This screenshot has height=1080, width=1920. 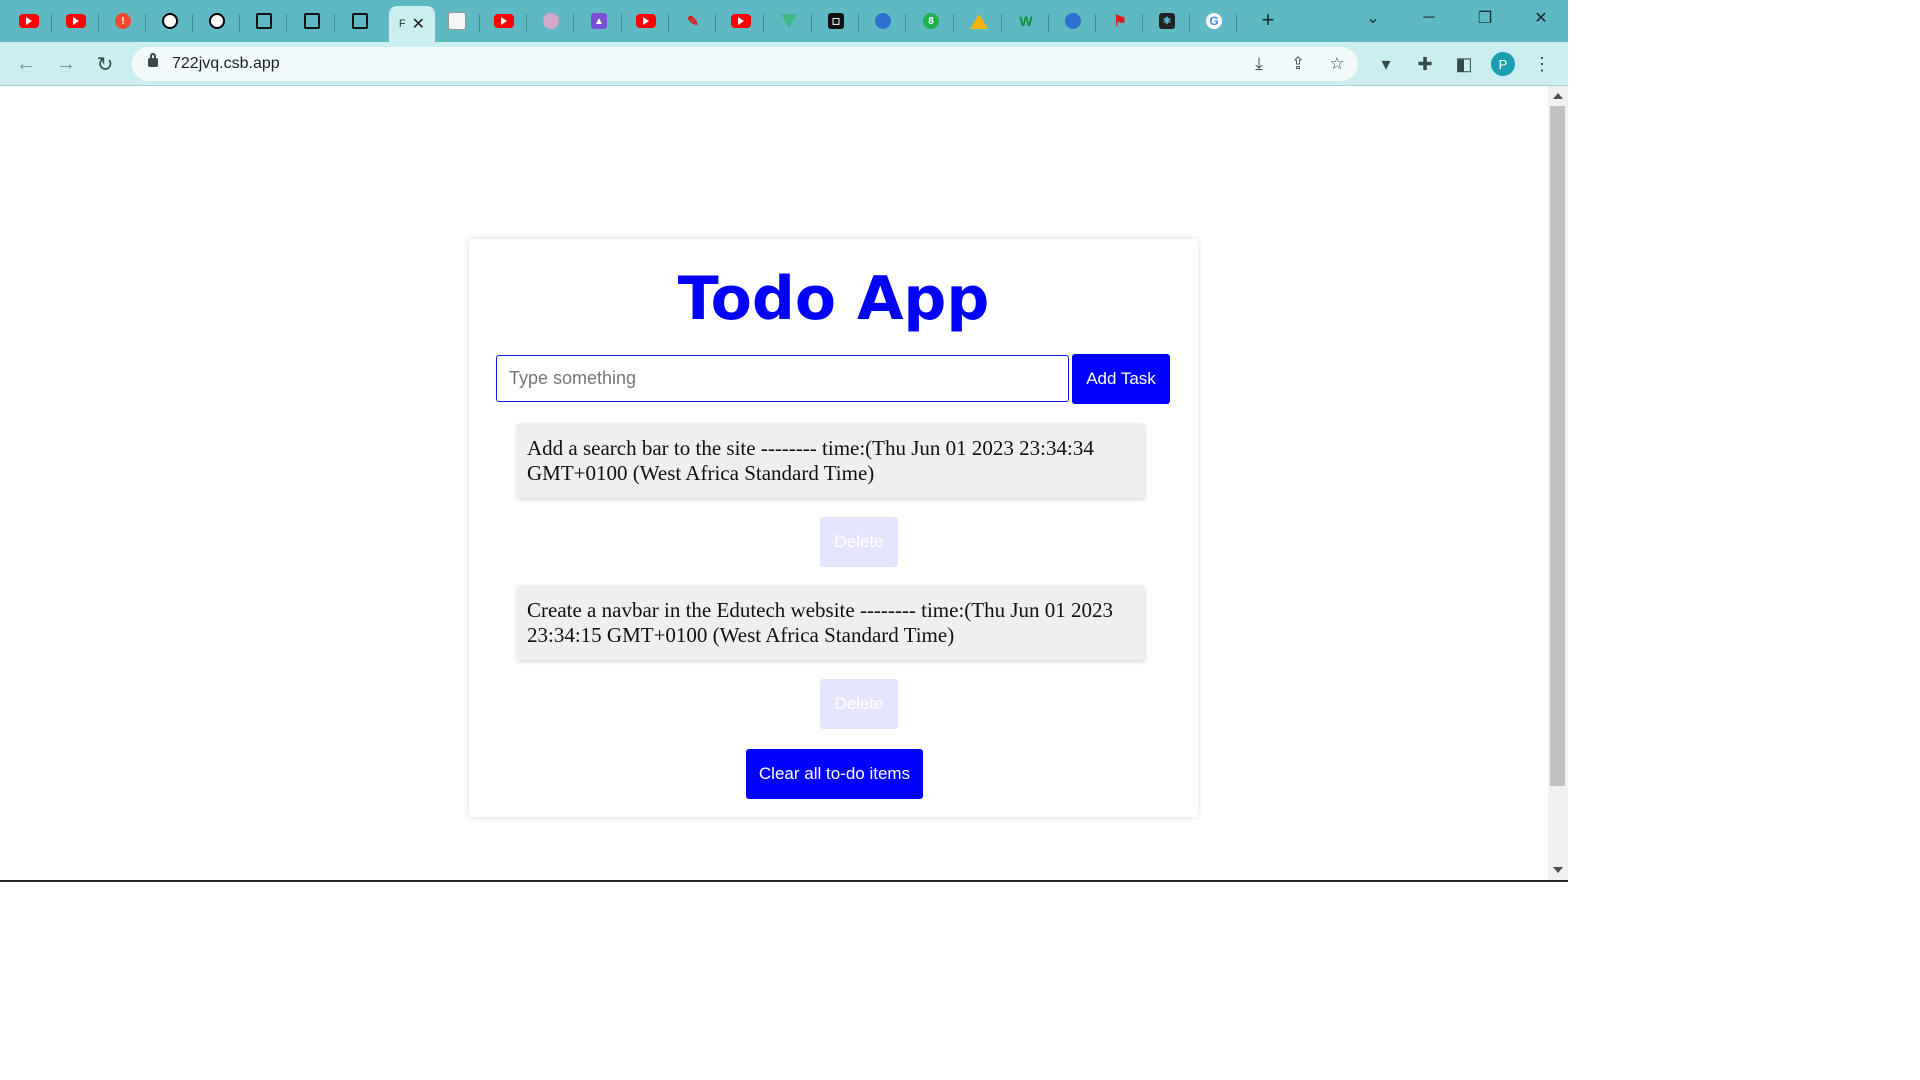 What do you see at coordinates (1121, 379) in the screenshot?
I see `add-task-button: Add Task` at bounding box center [1121, 379].